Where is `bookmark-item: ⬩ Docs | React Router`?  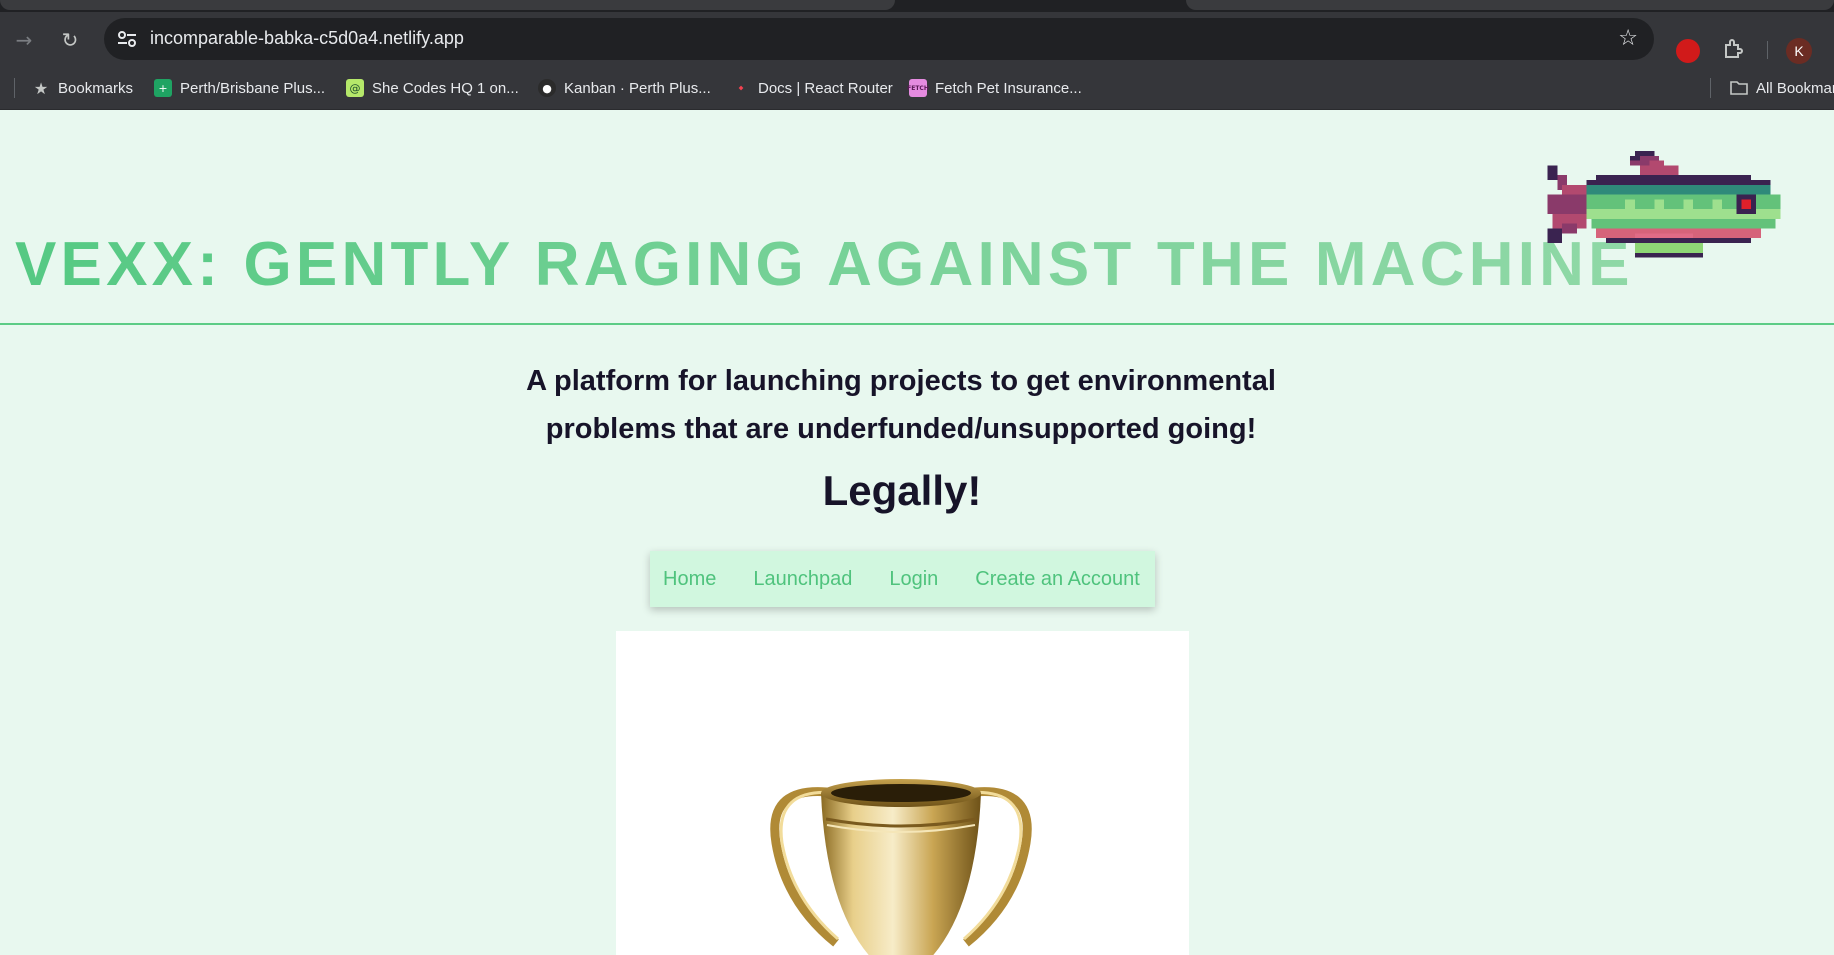 bookmark-item: ⬩ Docs | React Router is located at coordinates (812, 88).